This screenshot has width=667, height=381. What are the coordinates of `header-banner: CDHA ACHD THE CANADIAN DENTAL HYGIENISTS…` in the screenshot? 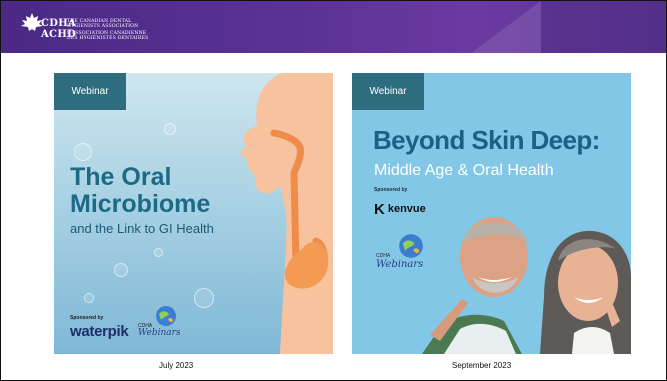 It's located at (333, 27).